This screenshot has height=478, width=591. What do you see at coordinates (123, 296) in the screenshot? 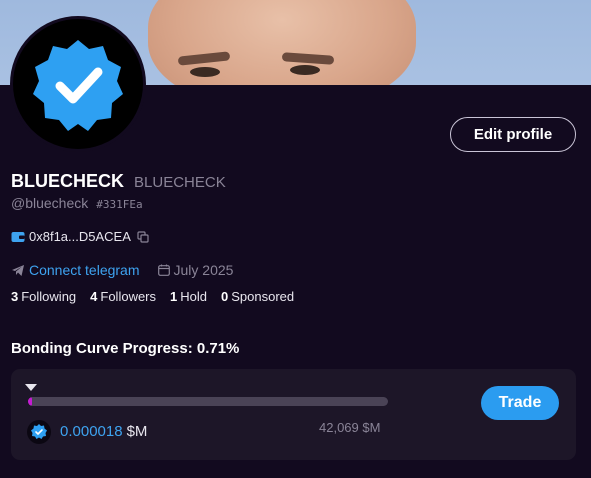
I see `stat-followers: 4 Followers` at bounding box center [123, 296].